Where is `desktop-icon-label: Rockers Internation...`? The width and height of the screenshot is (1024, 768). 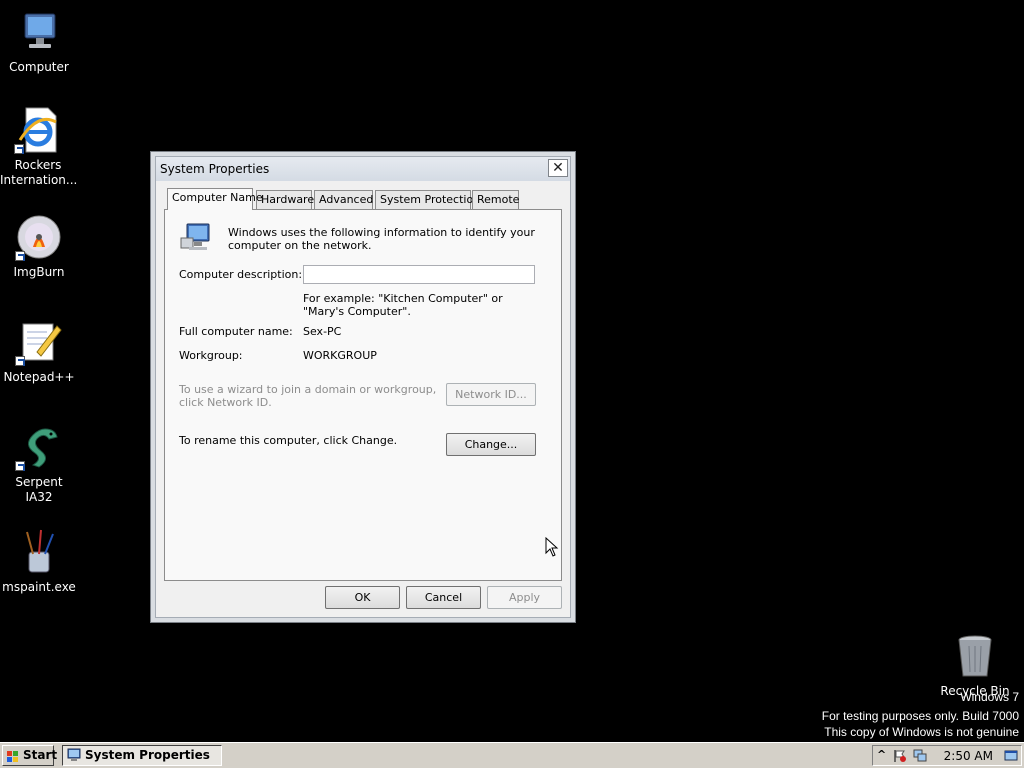 desktop-icon-label: Rockers Internation... is located at coordinates (39, 173).